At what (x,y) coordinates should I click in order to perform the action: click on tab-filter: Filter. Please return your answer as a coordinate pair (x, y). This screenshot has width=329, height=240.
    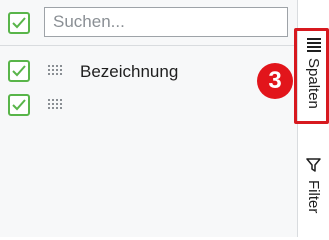
    Looking at the image, I should click on (313, 194).